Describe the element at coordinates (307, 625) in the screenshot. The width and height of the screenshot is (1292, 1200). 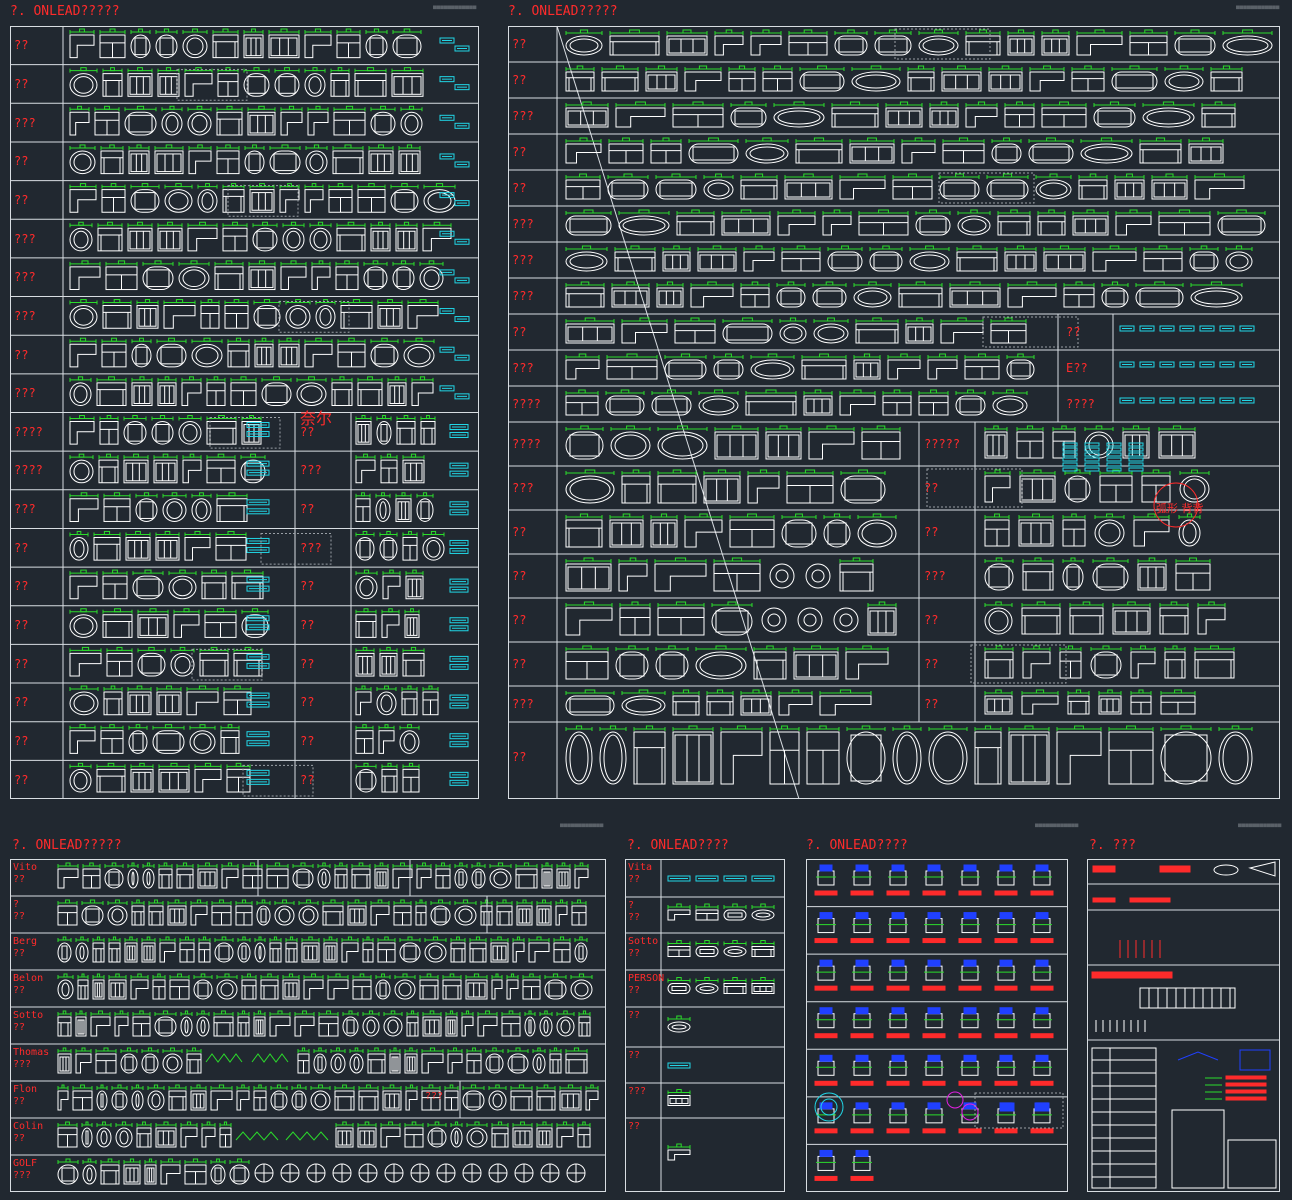
I see `inner-label-tl-15: ??` at that location.